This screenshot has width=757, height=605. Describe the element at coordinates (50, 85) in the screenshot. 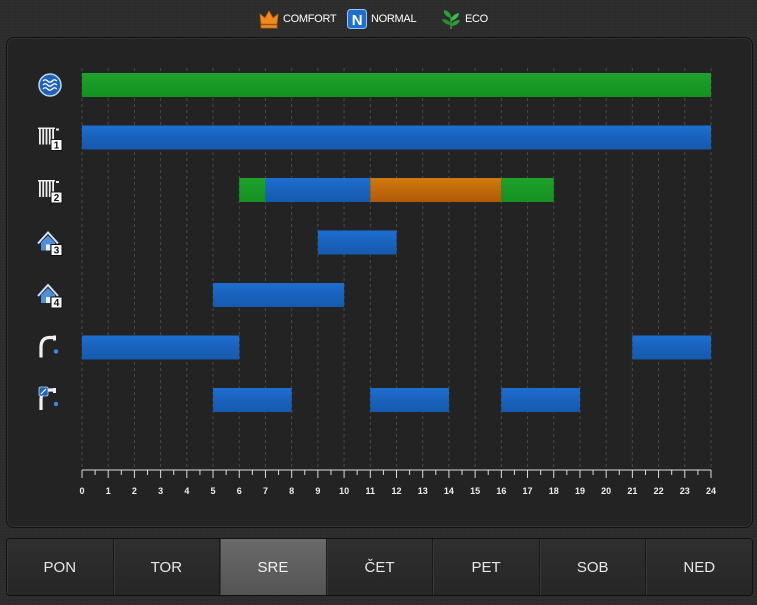

I see `water-tank-icon` at that location.